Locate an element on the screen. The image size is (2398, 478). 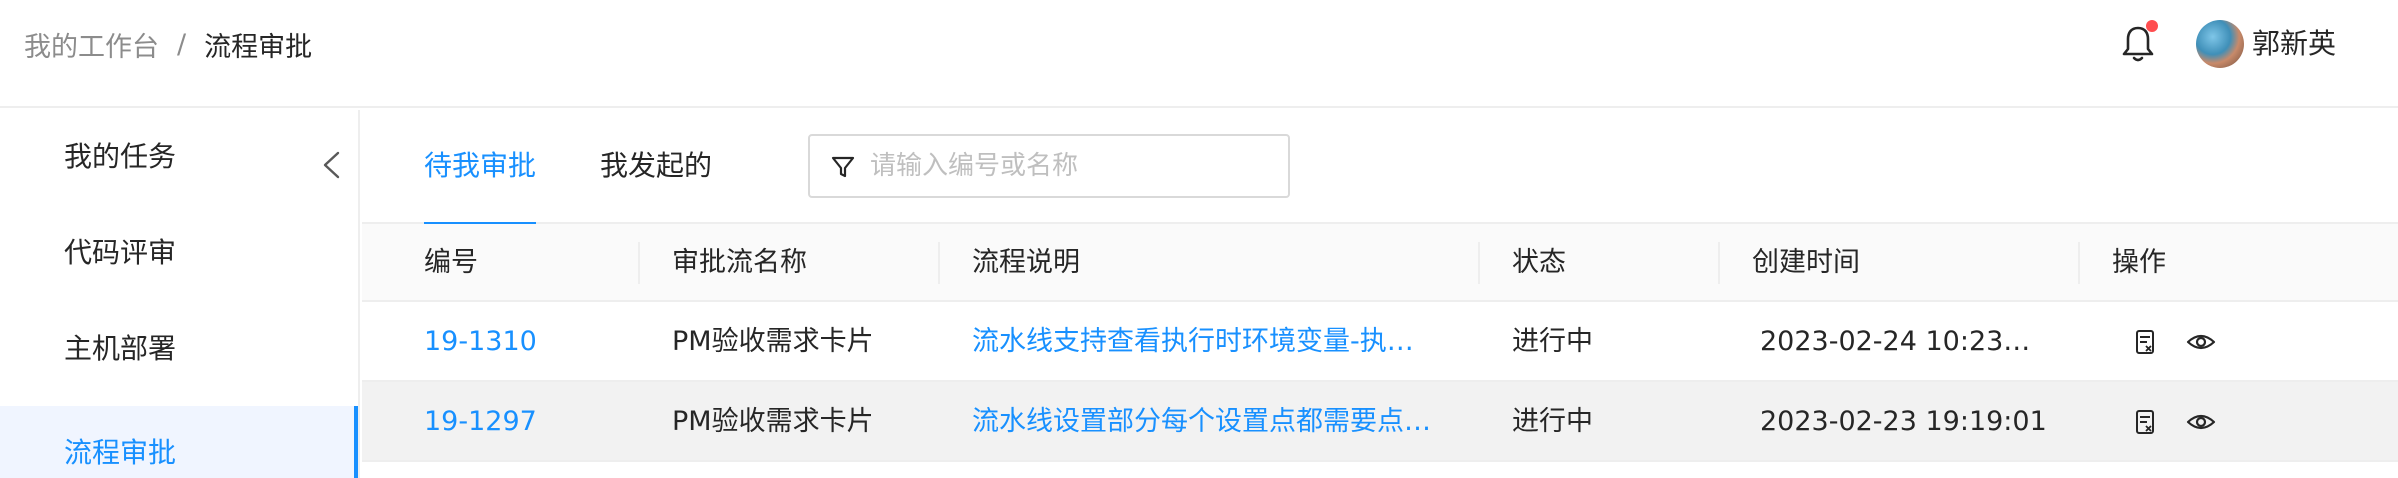
bell-icon is located at coordinates (2139, 42).